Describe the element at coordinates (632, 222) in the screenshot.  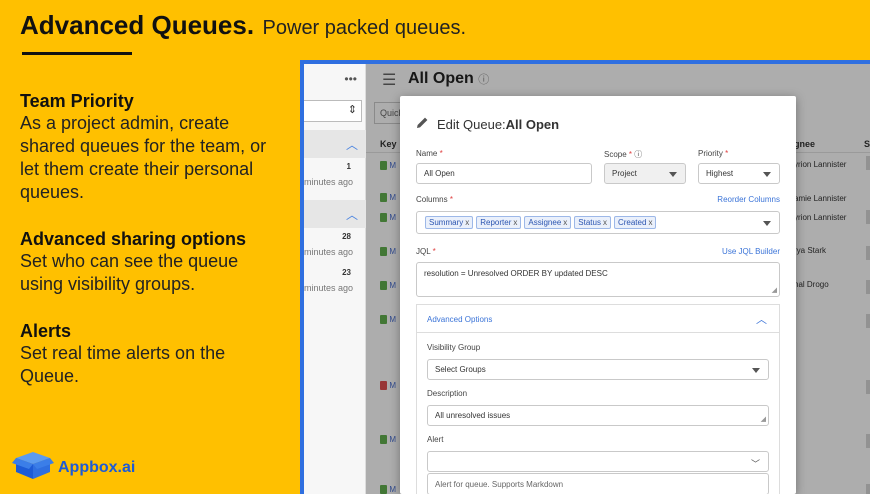
I see `column-chip-label: Created` at that location.